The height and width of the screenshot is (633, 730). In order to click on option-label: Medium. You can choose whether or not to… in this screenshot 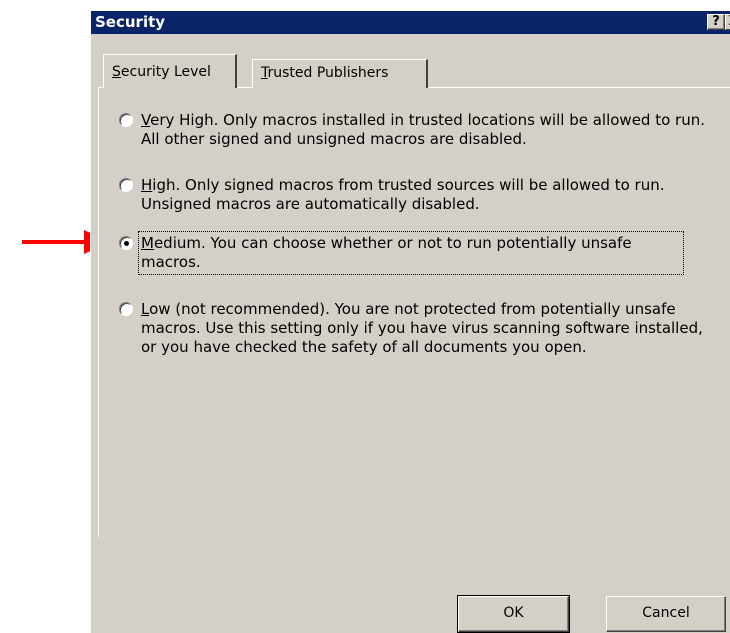, I will do `click(411, 253)`.